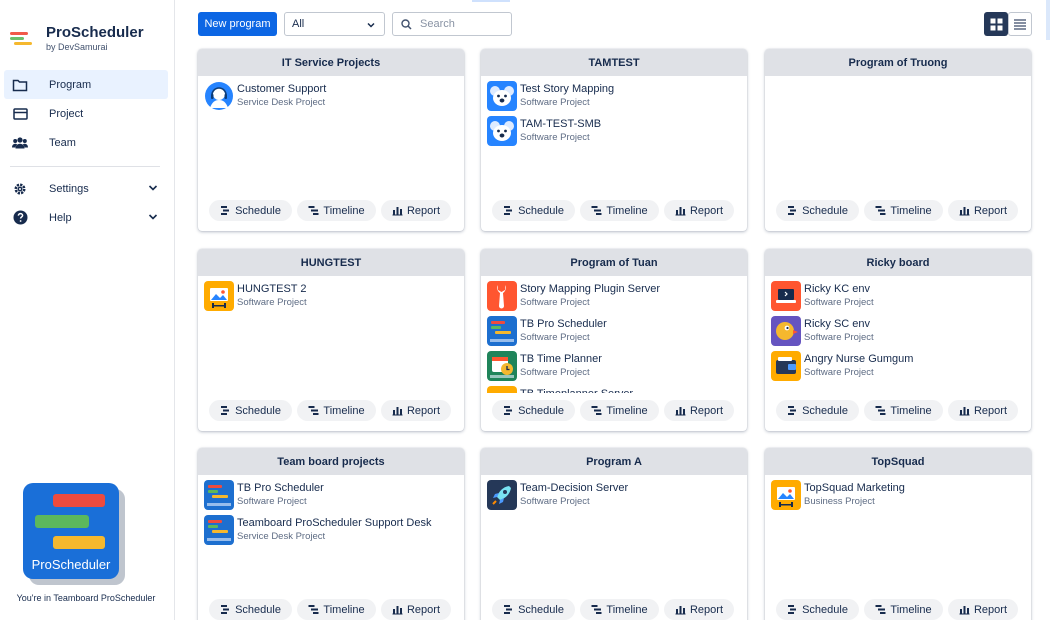 The height and width of the screenshot is (620, 1050). Describe the element at coordinates (898, 298) in the screenshot. I see `project-item: Ricky KC env Software Project` at that location.